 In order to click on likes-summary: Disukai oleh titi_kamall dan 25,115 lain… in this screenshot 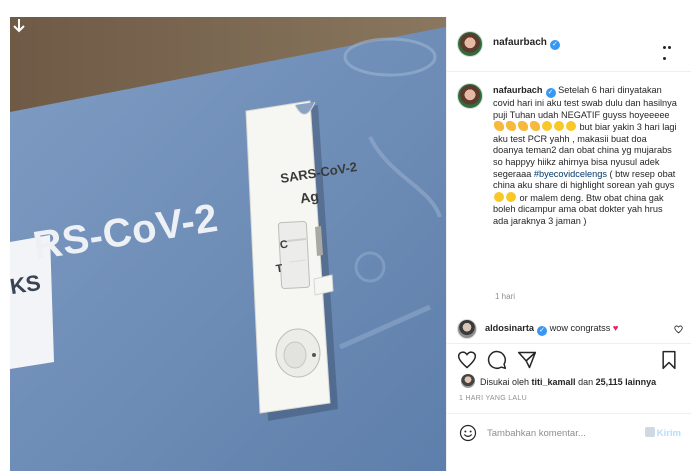, I will do `click(558, 381)`.